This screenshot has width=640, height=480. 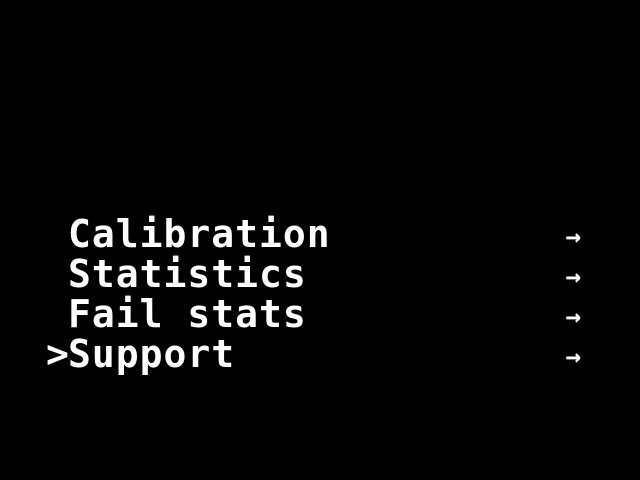 I want to click on menu-item-calibration: Calibration →, so click(x=316, y=234).